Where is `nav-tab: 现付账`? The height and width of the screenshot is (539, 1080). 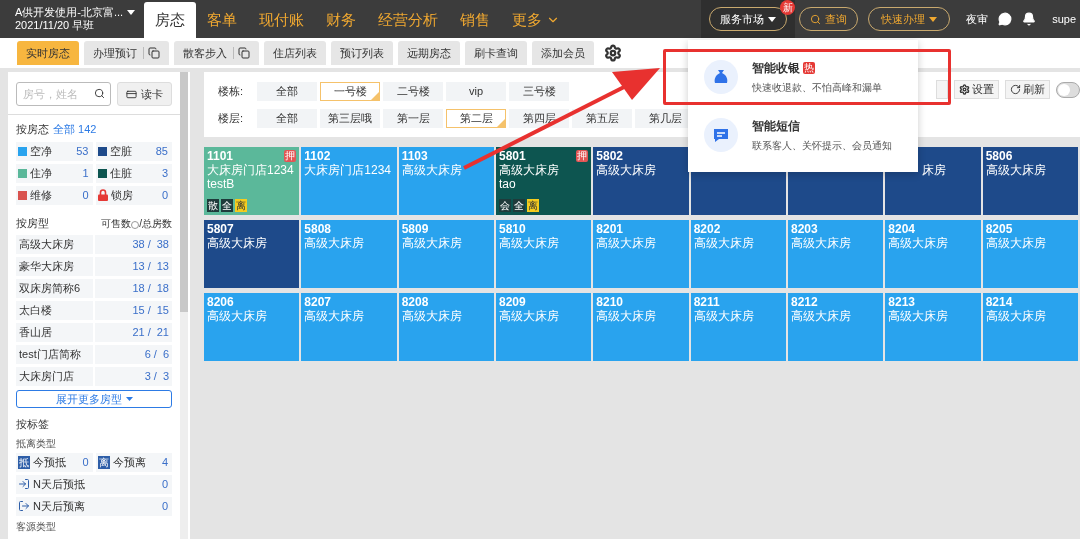
nav-tab: 现付账 is located at coordinates (281, 20).